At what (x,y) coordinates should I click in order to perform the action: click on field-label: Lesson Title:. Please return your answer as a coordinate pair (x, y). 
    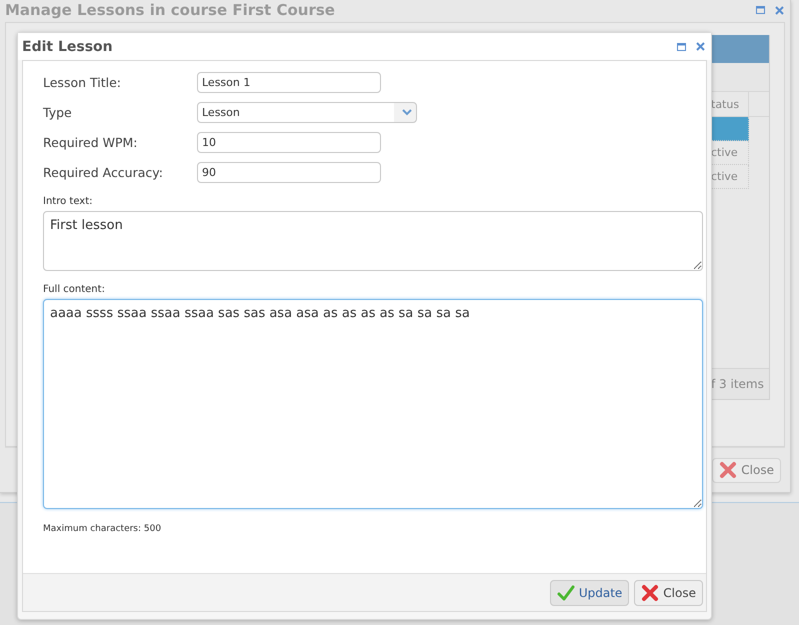
    Looking at the image, I should click on (82, 82).